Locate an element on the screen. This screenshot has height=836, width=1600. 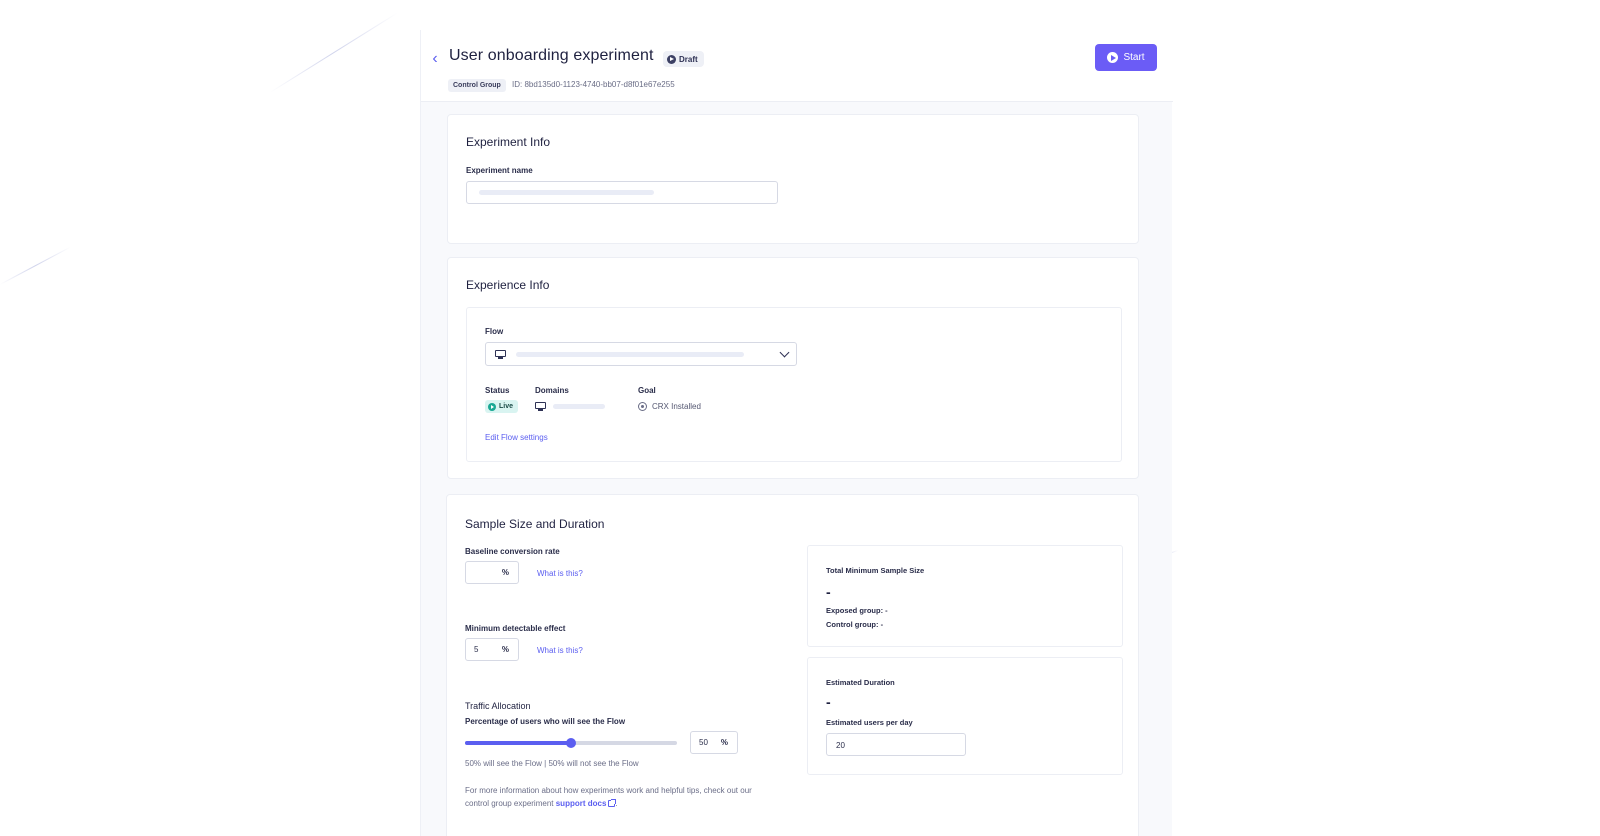
target-icon is located at coordinates (642, 406).